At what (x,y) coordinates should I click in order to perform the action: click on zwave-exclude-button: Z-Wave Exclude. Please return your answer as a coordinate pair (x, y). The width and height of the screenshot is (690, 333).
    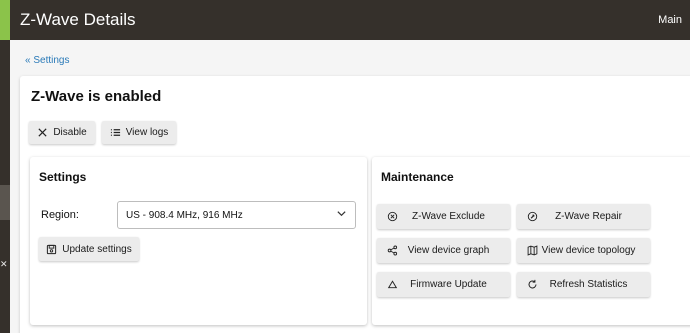
    Looking at the image, I should click on (443, 216).